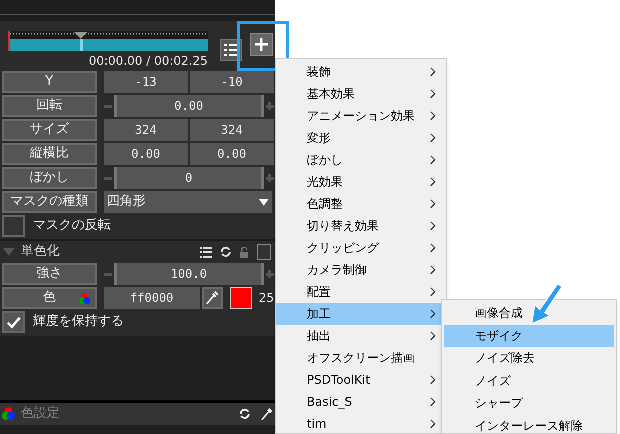 The height and width of the screenshot is (434, 620). I want to click on menu-item: 光効果, so click(361, 182).